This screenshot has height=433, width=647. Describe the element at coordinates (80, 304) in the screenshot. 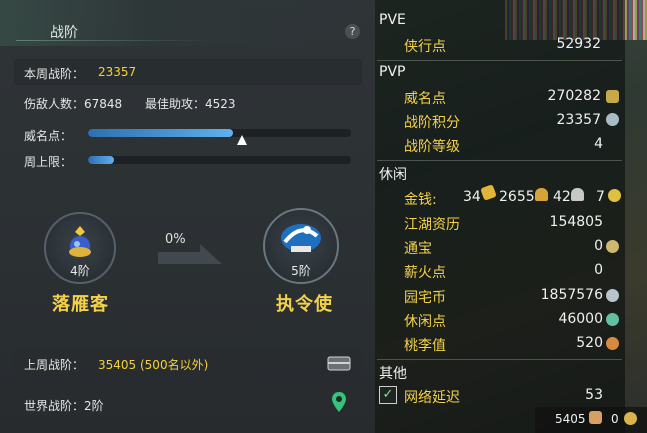

I see `current-rank-name: 落雁客` at that location.